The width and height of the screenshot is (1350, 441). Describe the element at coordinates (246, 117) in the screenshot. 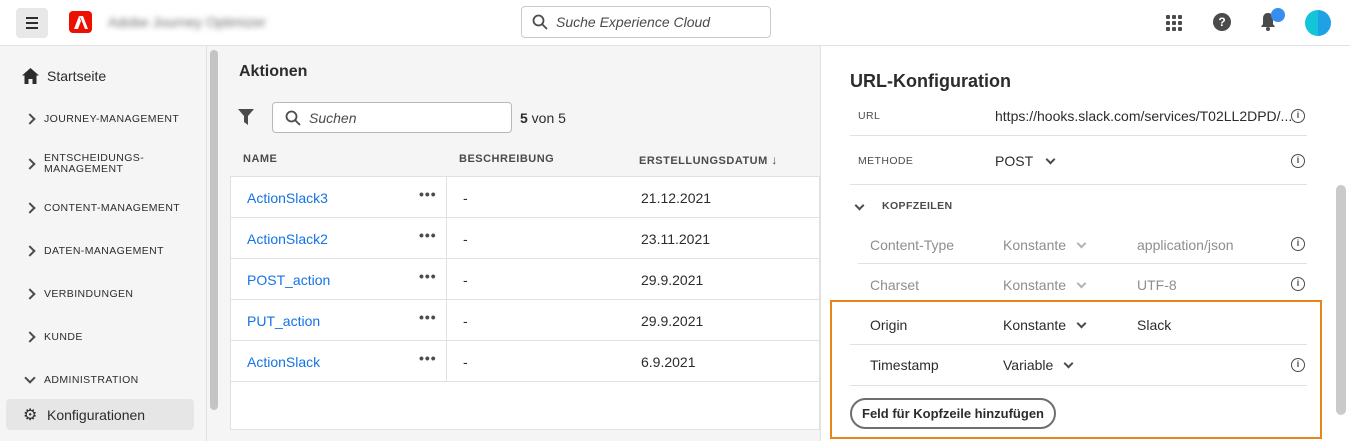

I see `filter-icon` at that location.